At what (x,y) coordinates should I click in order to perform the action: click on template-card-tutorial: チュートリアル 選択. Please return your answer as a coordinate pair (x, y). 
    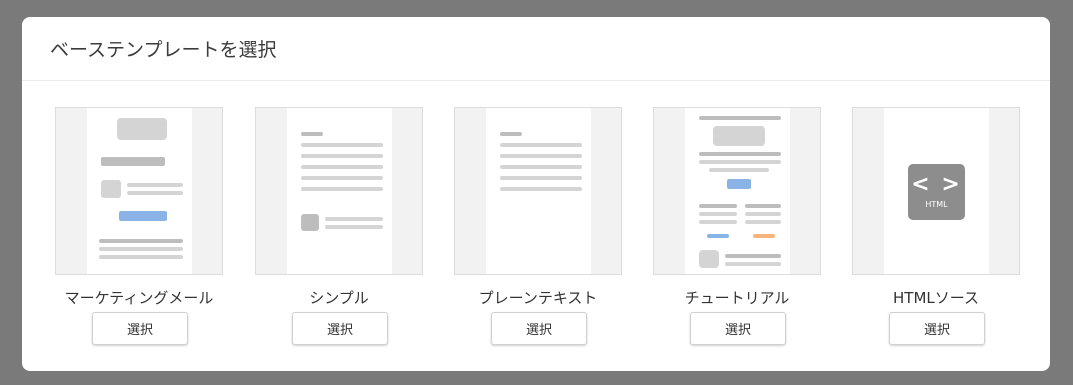
    Looking at the image, I should click on (737, 237).